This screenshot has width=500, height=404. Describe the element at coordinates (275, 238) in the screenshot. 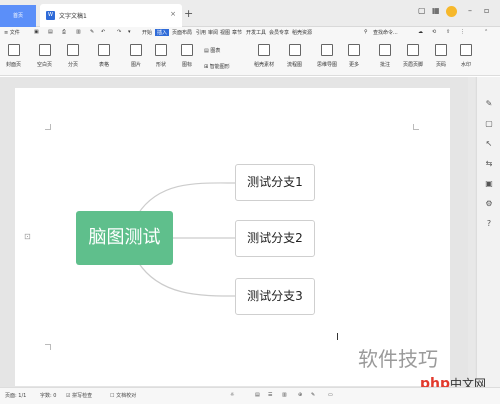

I see `mindmap-branch-2: 测试分支2` at that location.